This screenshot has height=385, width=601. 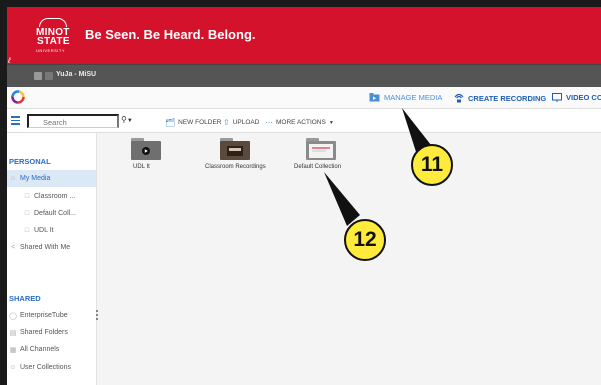 What do you see at coordinates (507, 98) in the screenshot?
I see `nav-create-recording-label: CREATE RECORDING` at bounding box center [507, 98].